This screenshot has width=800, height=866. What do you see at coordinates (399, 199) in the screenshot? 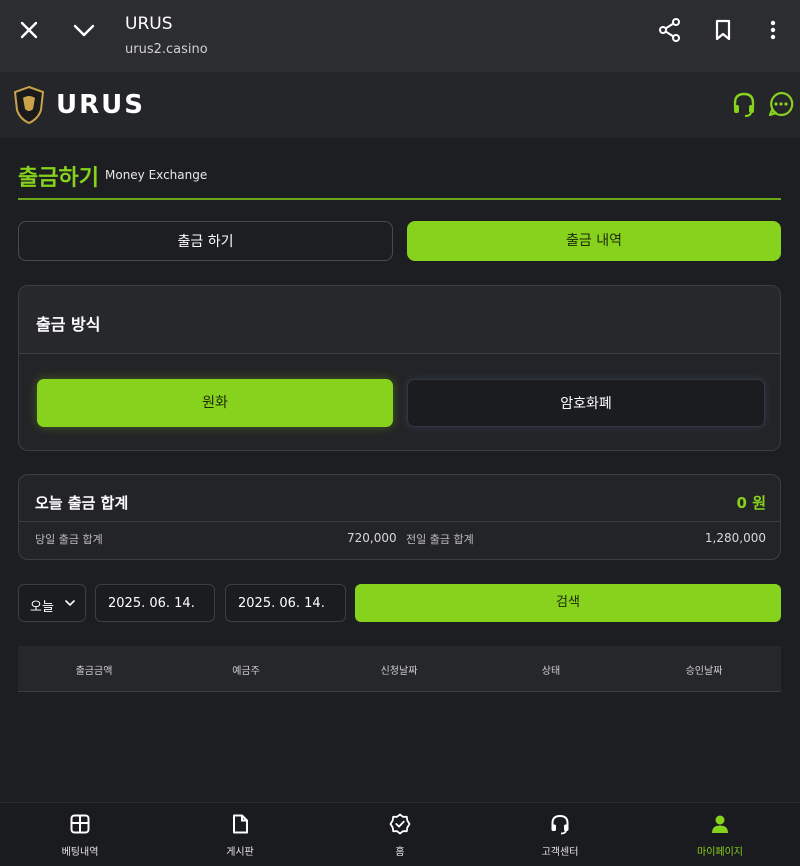
I see `title-divider` at bounding box center [399, 199].